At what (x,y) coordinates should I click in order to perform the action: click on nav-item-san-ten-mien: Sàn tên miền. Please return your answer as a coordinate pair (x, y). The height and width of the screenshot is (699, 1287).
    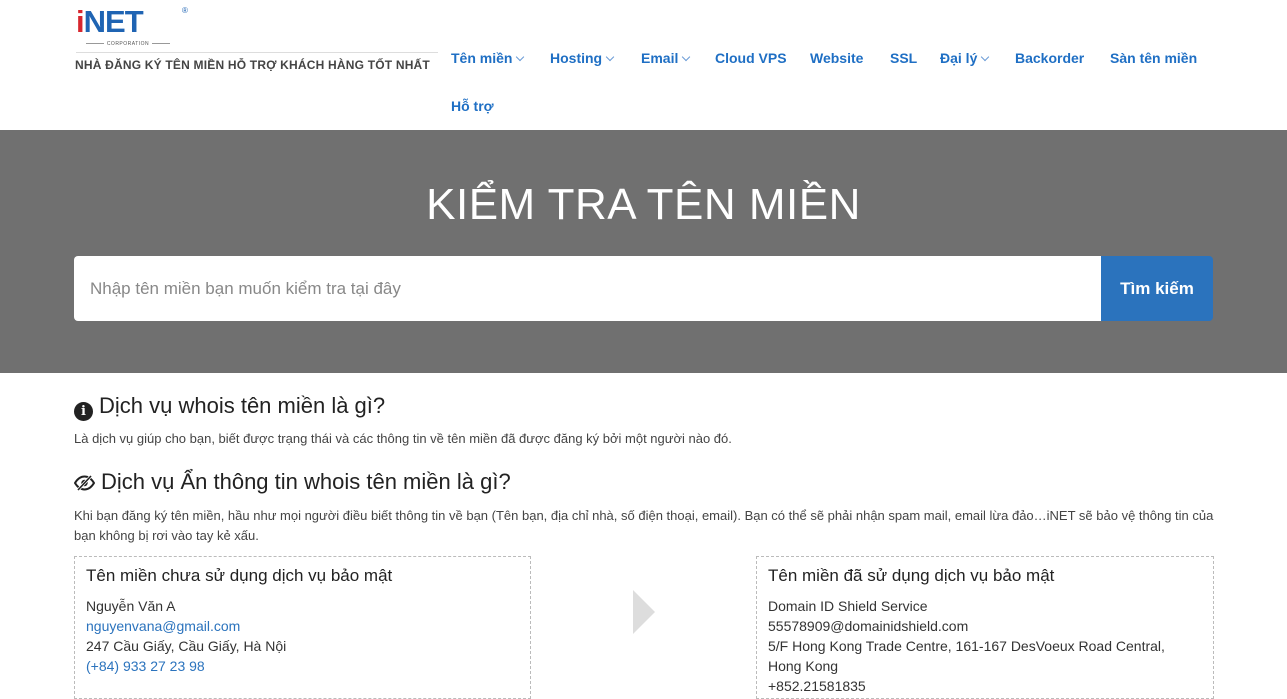
    Looking at the image, I should click on (1153, 58).